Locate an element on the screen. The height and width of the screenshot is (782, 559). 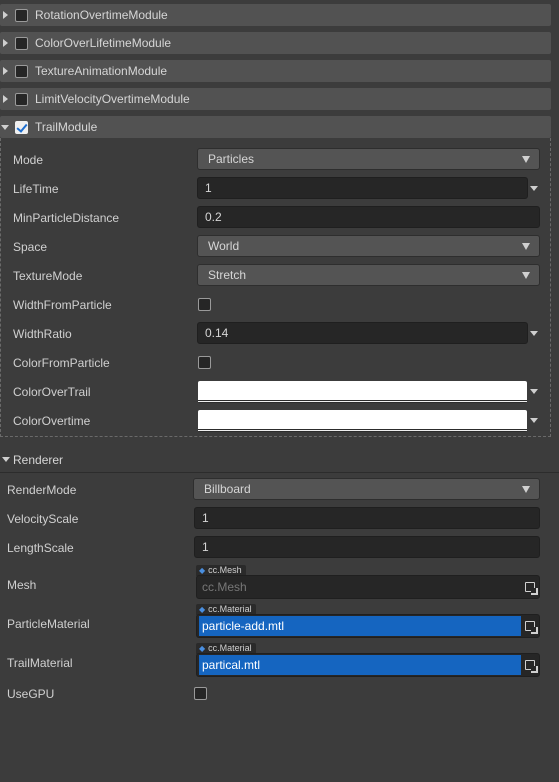
mesh-label: Mesh is located at coordinates (22, 585).